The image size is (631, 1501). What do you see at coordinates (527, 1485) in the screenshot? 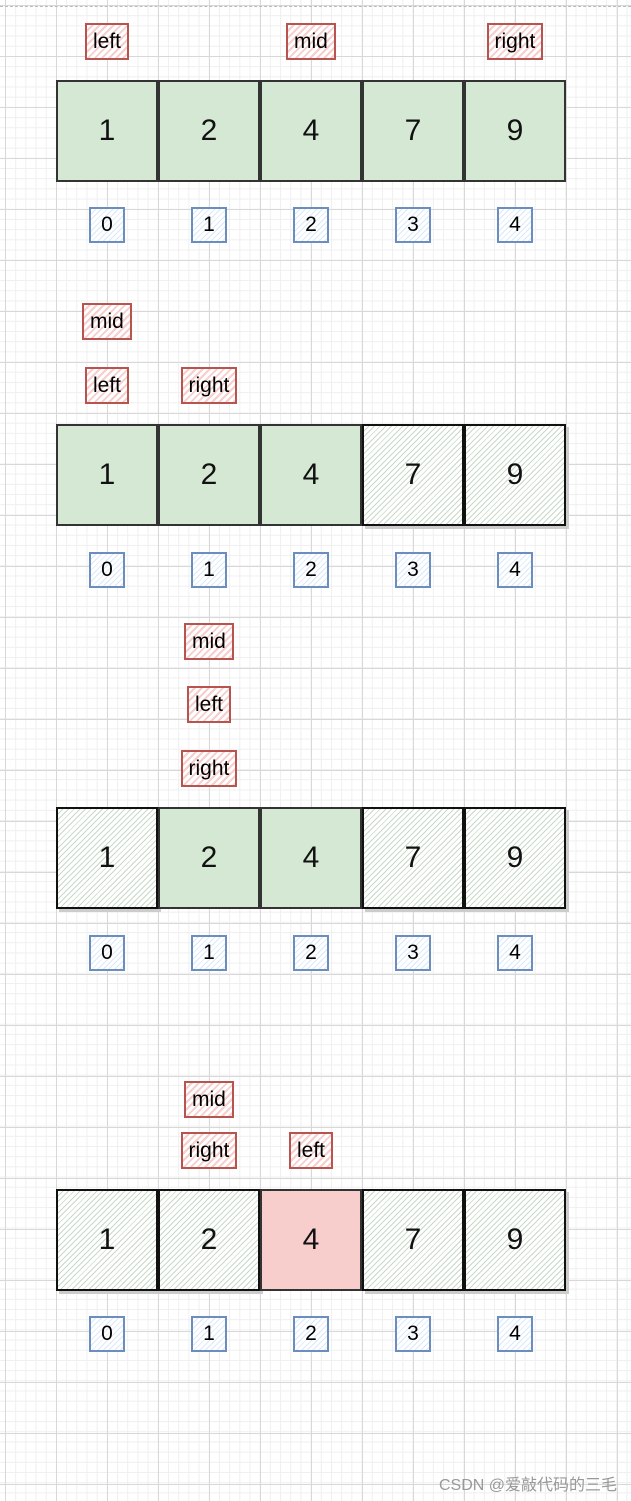
I see `watermark: CSDN @爱敲代码的三毛` at bounding box center [527, 1485].